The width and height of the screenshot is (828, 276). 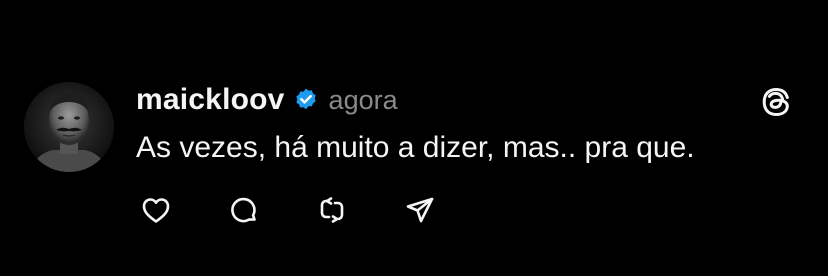 I want to click on share-button, so click(x=420, y=210).